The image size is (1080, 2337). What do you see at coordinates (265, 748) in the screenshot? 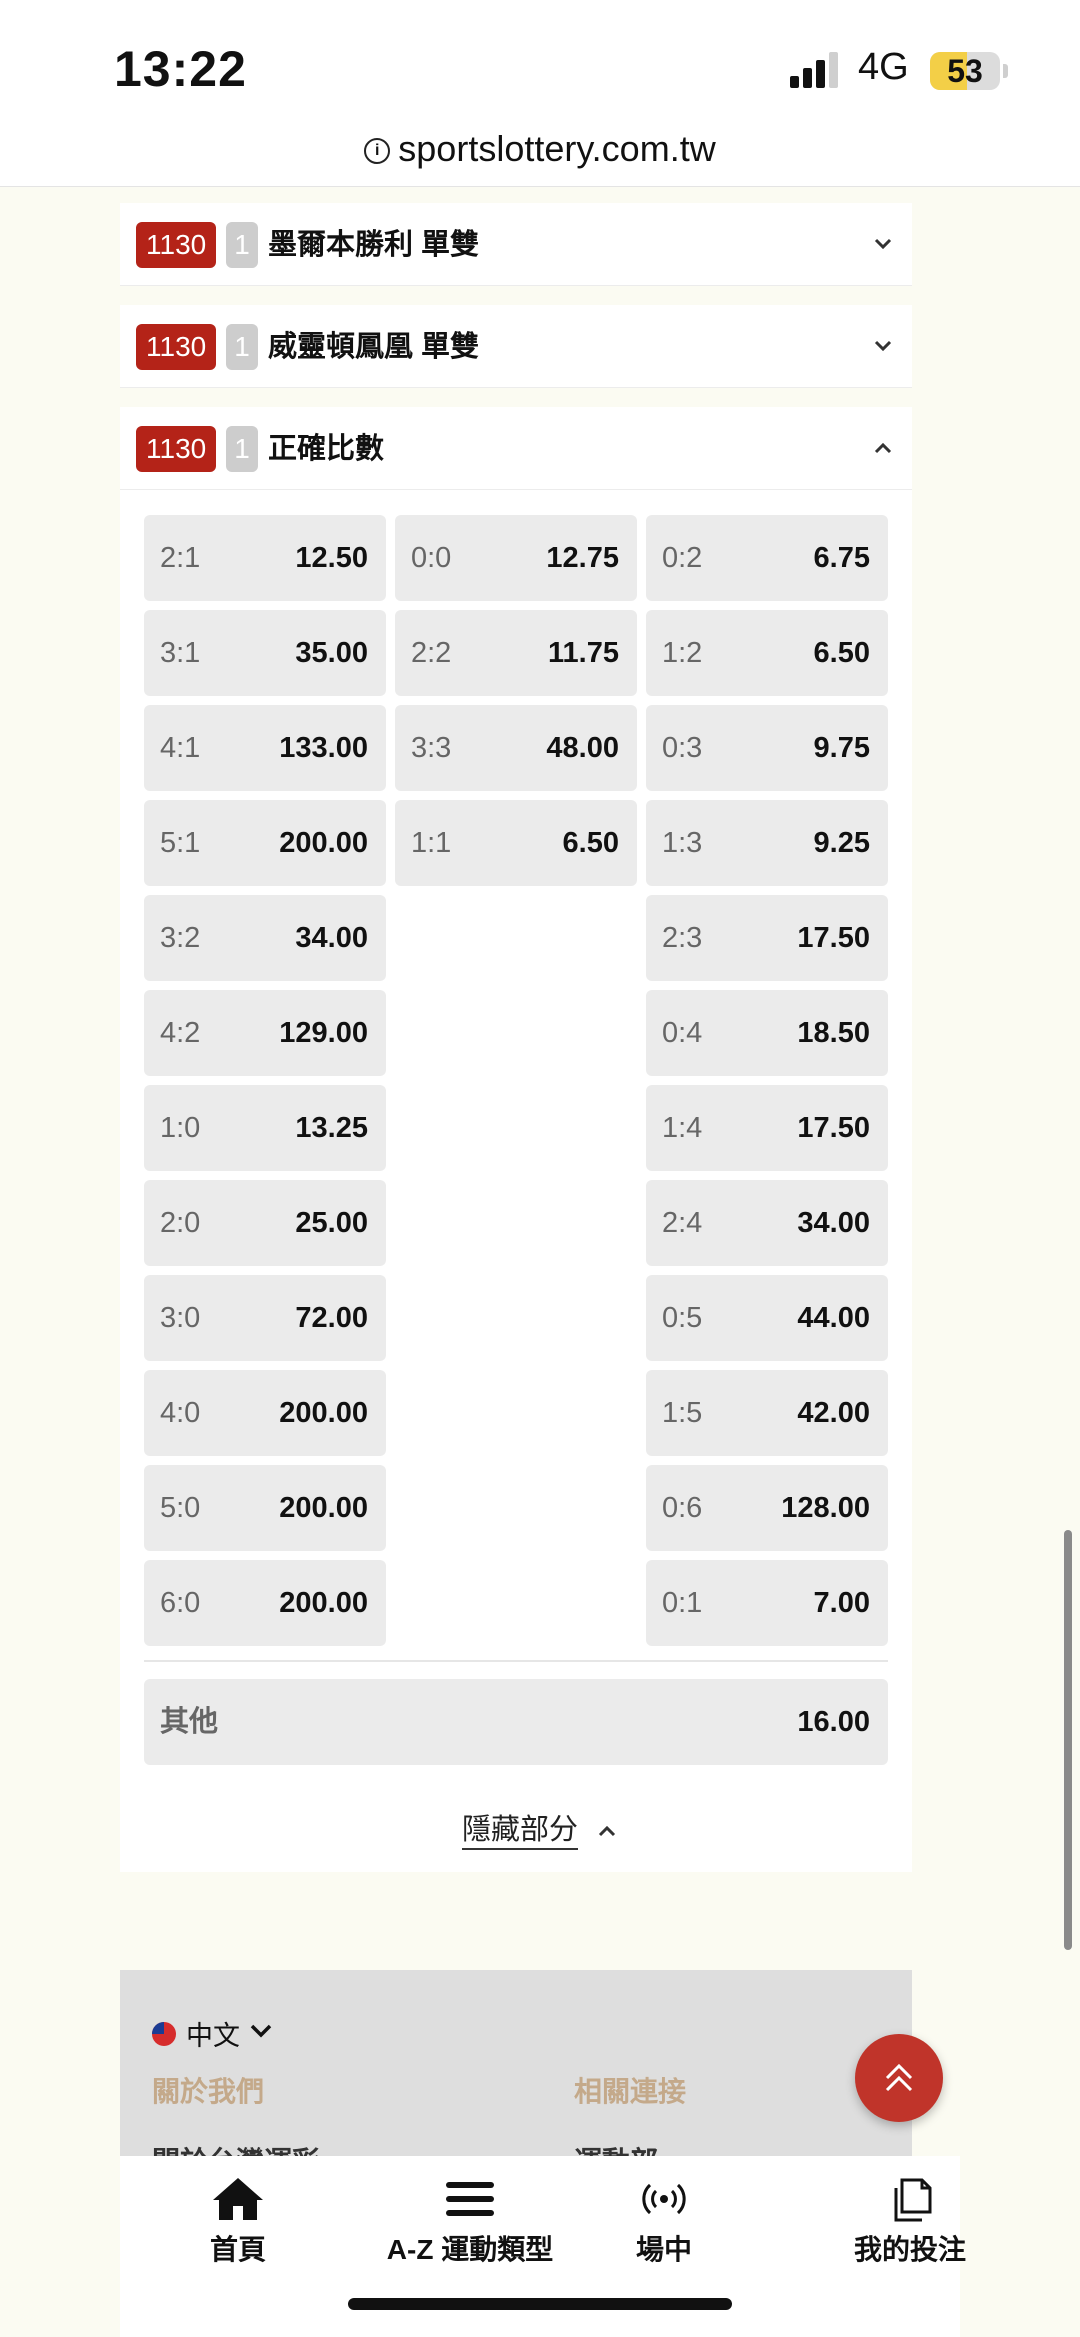
I see `odds-cell-home: 4:1 133.00` at bounding box center [265, 748].